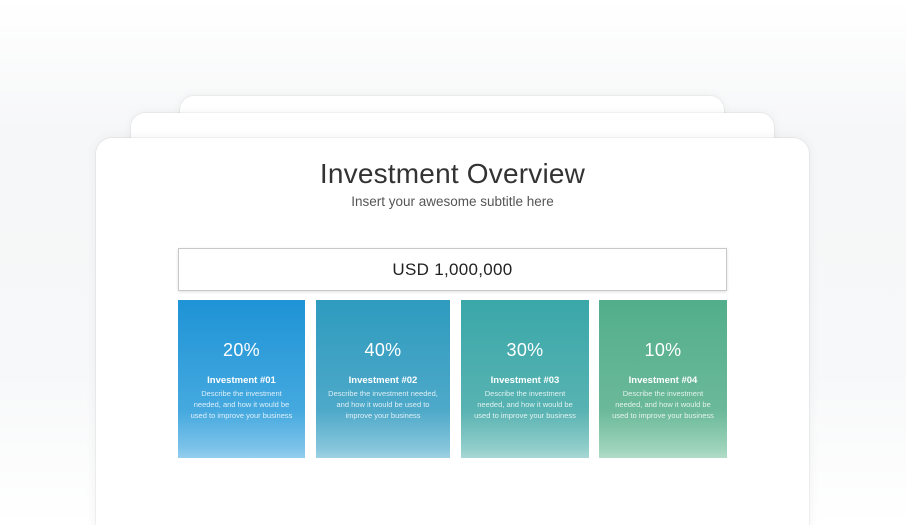  I want to click on slide-title: Investment Overview, so click(452, 173).